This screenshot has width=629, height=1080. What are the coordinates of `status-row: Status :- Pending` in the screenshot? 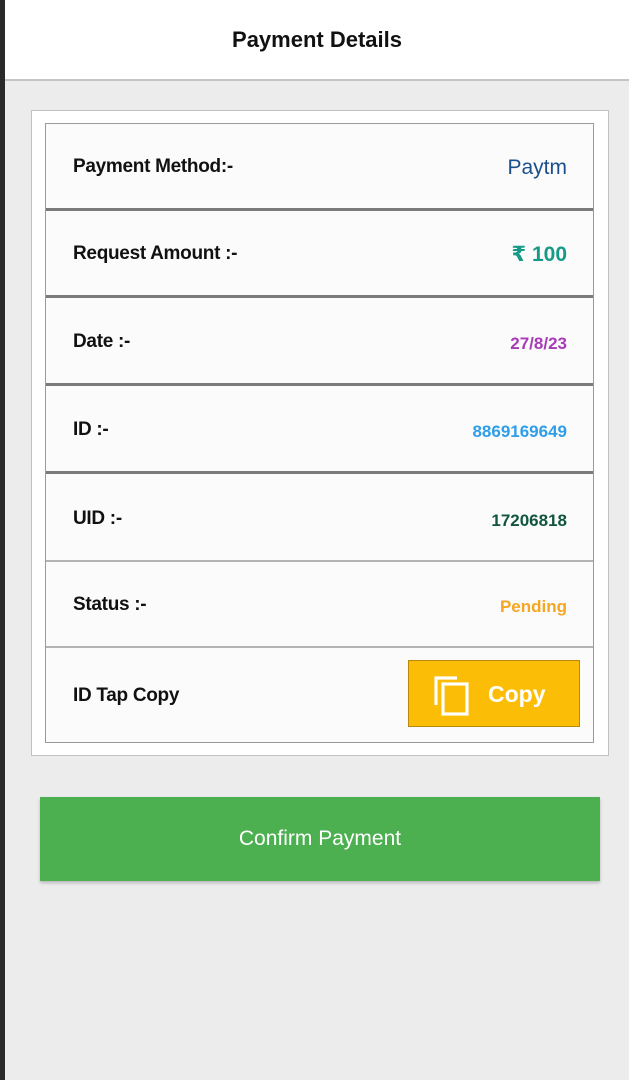 It's located at (319, 604).